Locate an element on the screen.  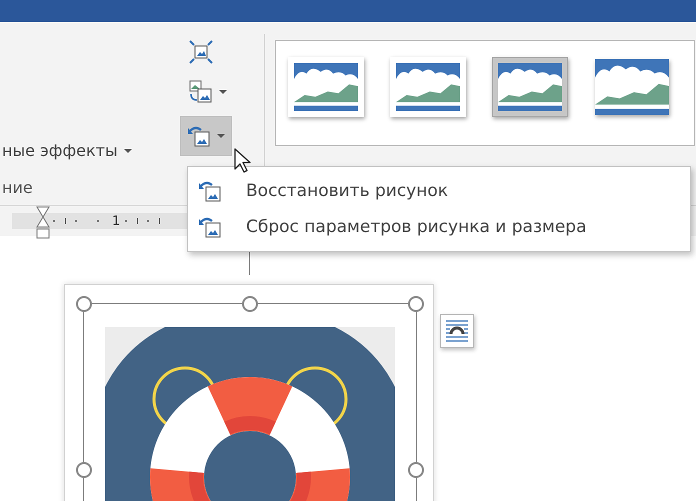
menu-item: Восстановить рисунок is located at coordinates (439, 191).